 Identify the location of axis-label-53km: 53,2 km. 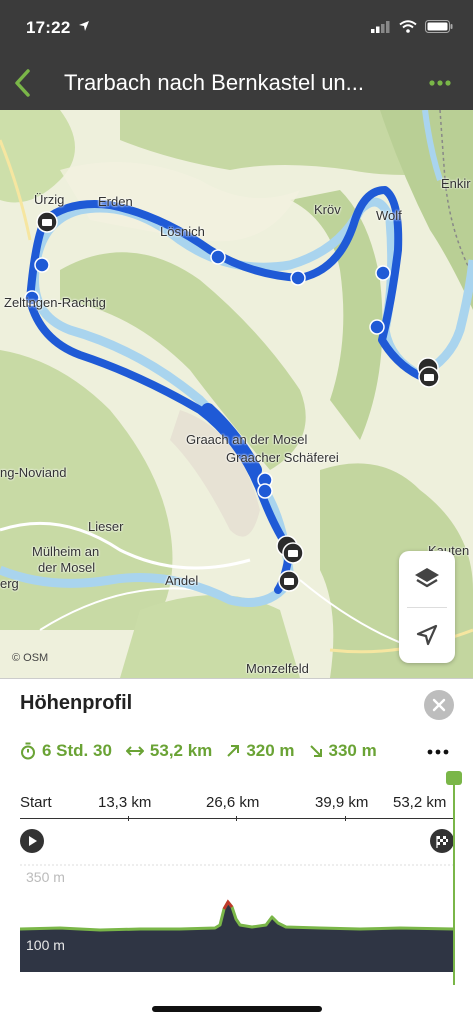
(420, 802).